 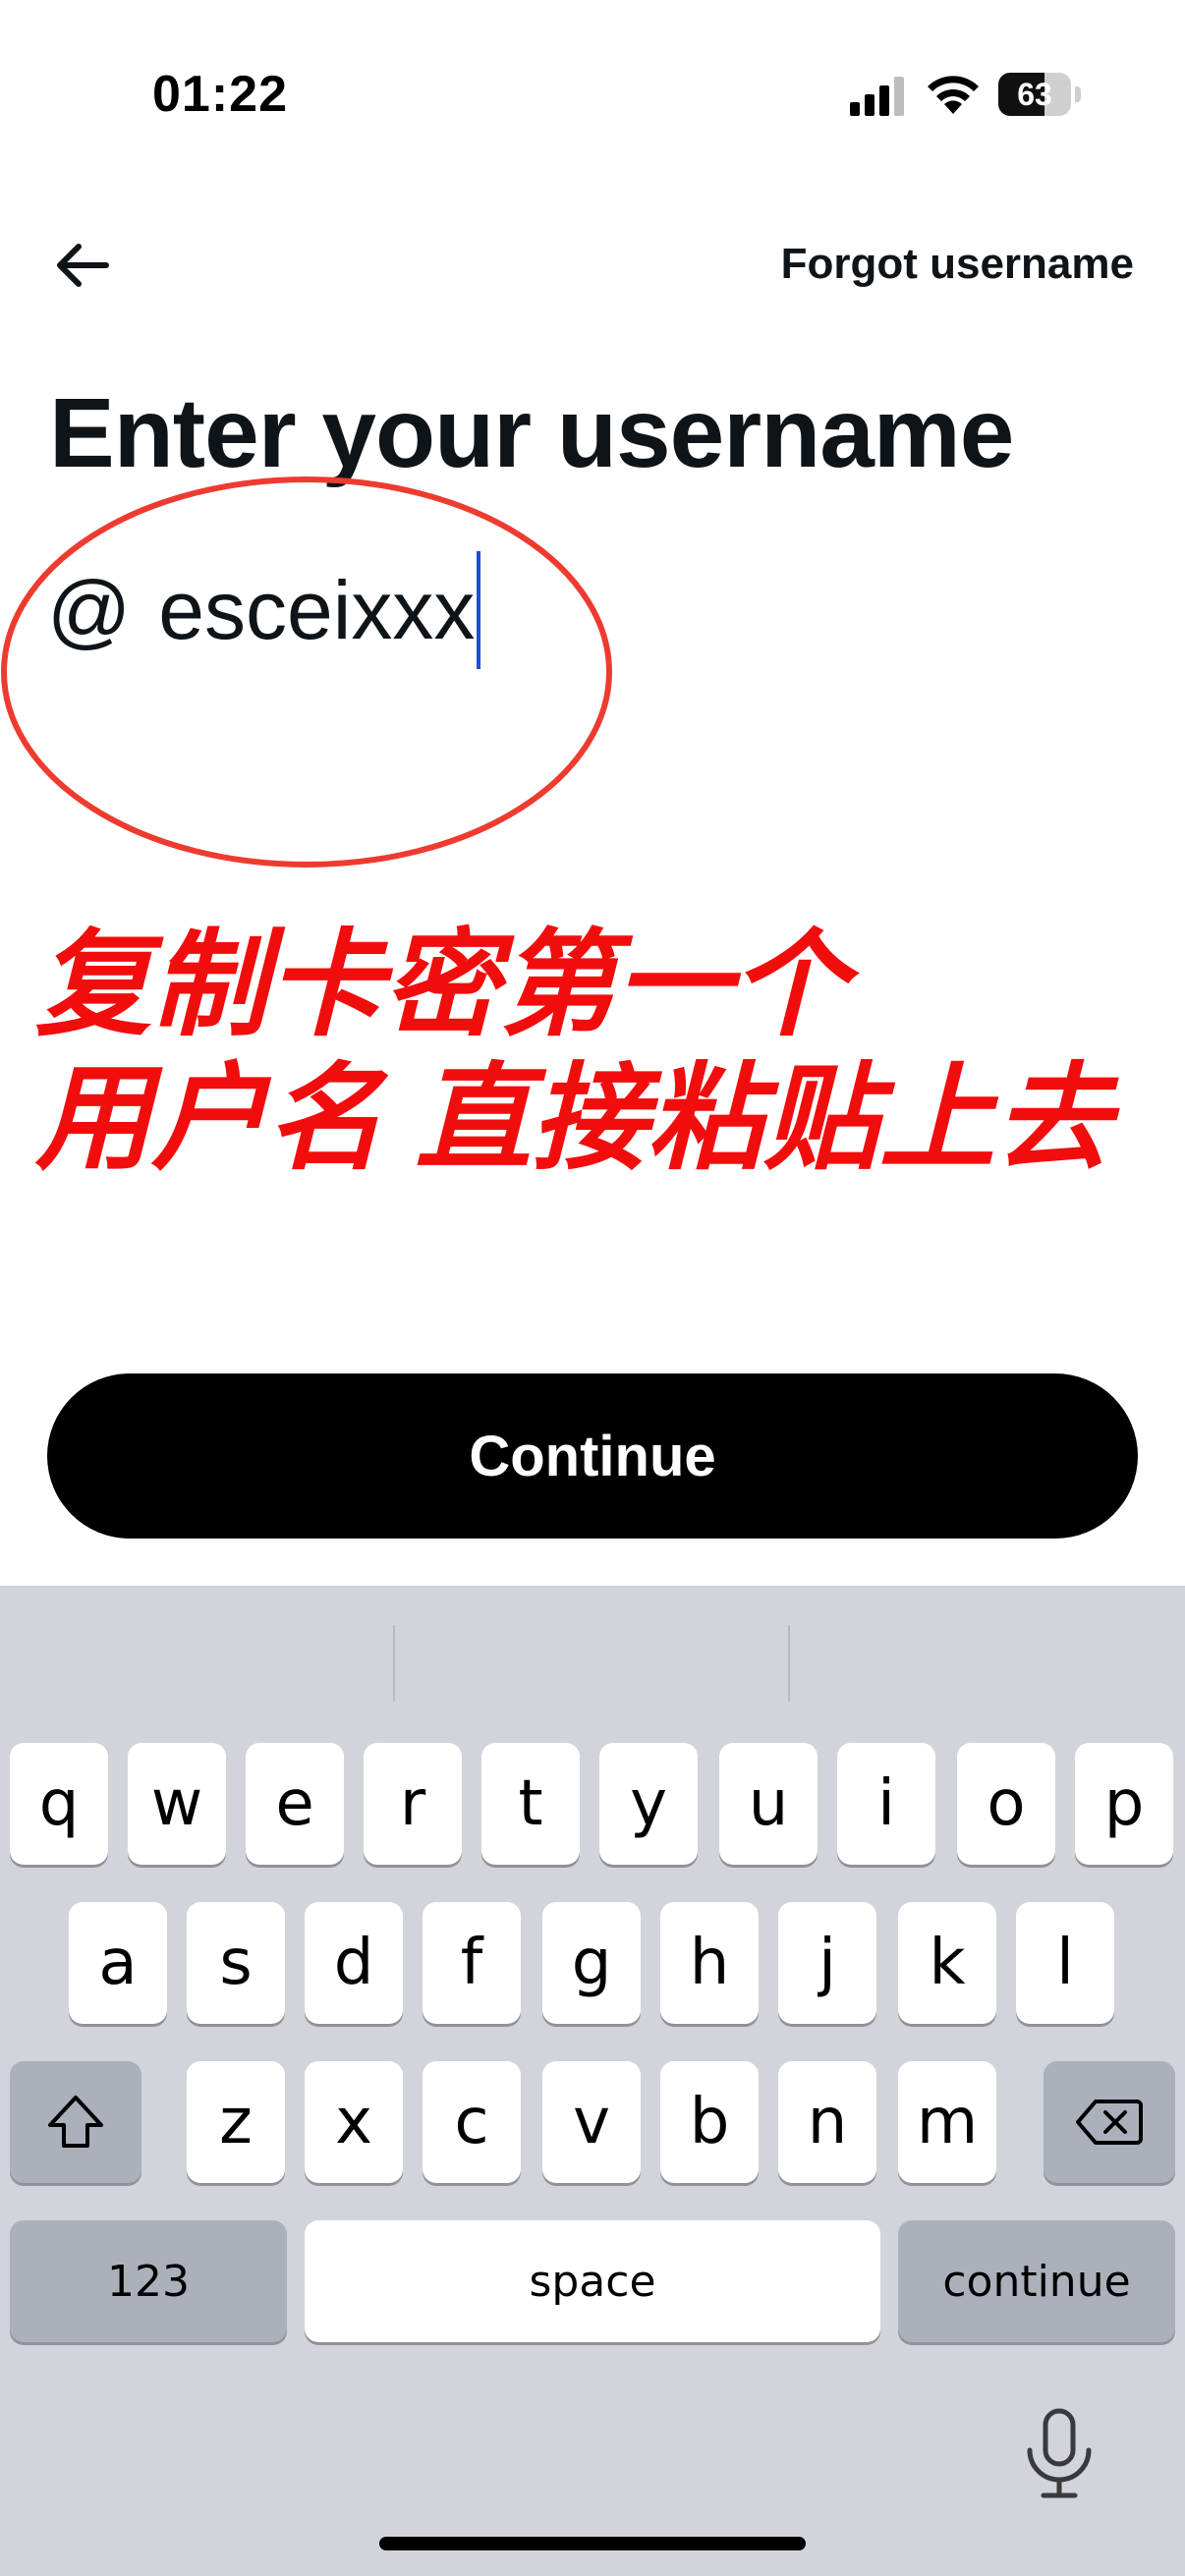 What do you see at coordinates (236, 2122) in the screenshot?
I see `key-z: z` at bounding box center [236, 2122].